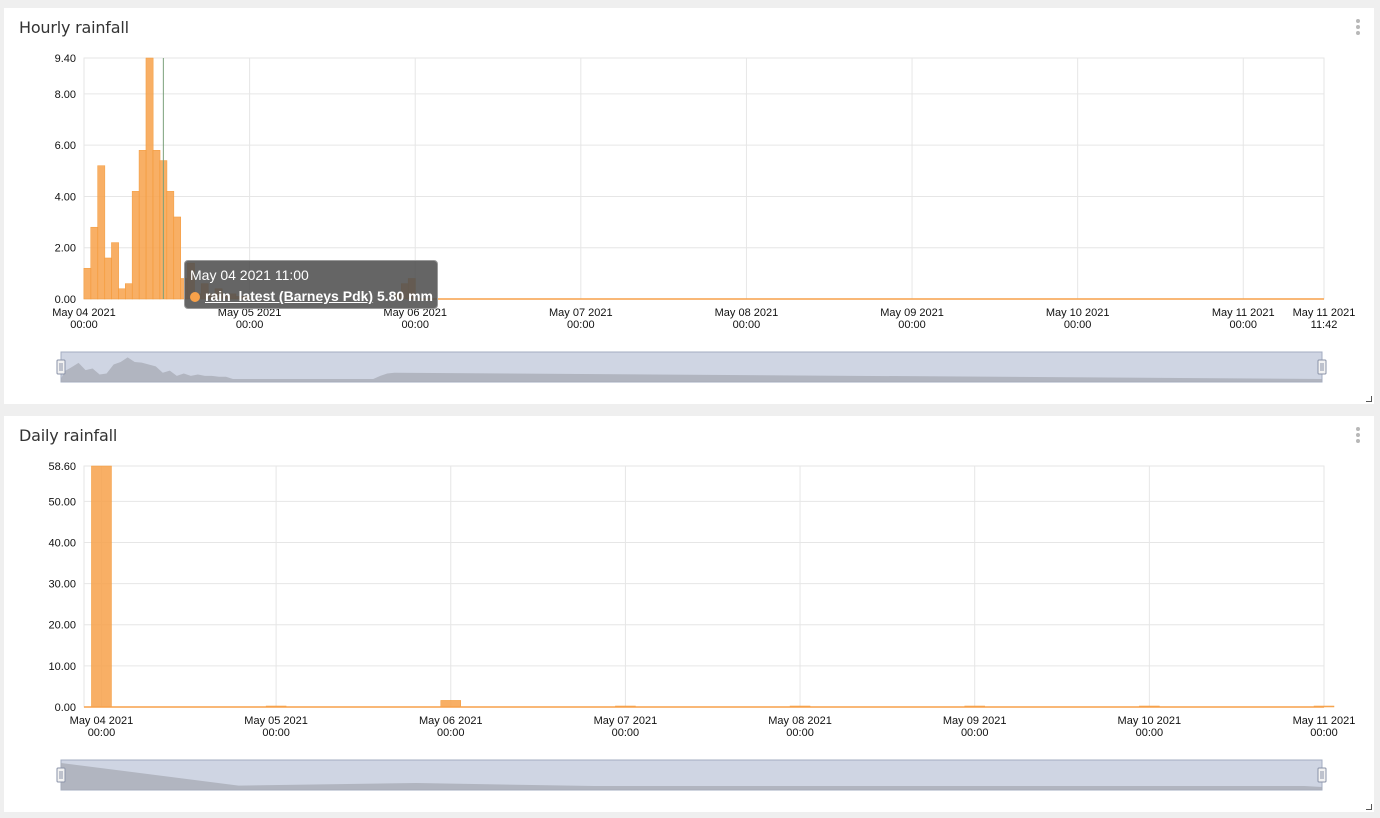 Image resolution: width=1380 pixels, height=818 pixels. Describe the element at coordinates (65, 249) in the screenshot. I see `y-tick-label: 2.00` at that location.